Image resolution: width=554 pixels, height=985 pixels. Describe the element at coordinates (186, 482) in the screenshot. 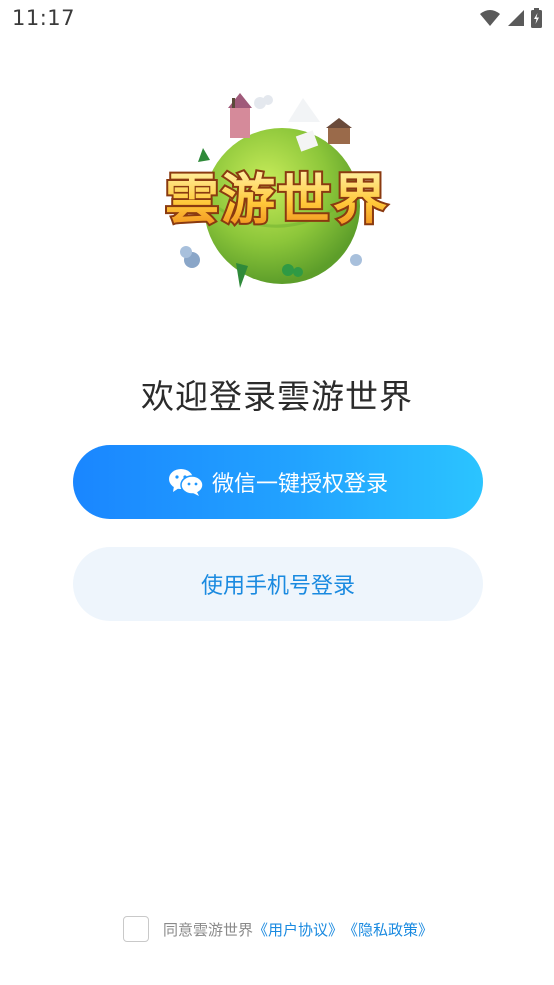

I see `wechat-icon` at that location.